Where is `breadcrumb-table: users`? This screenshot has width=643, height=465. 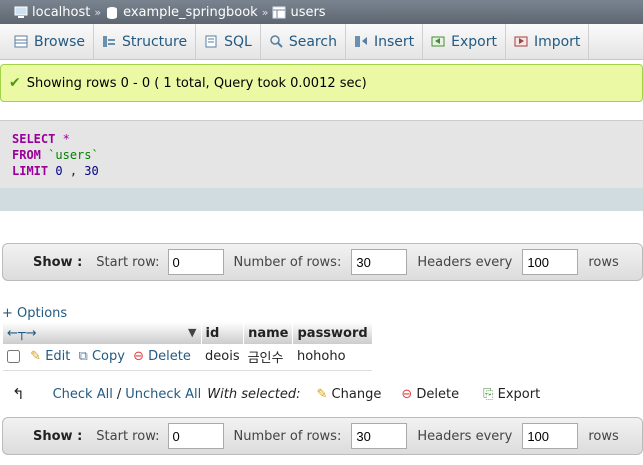
breadcrumb-table: users is located at coordinates (299, 12).